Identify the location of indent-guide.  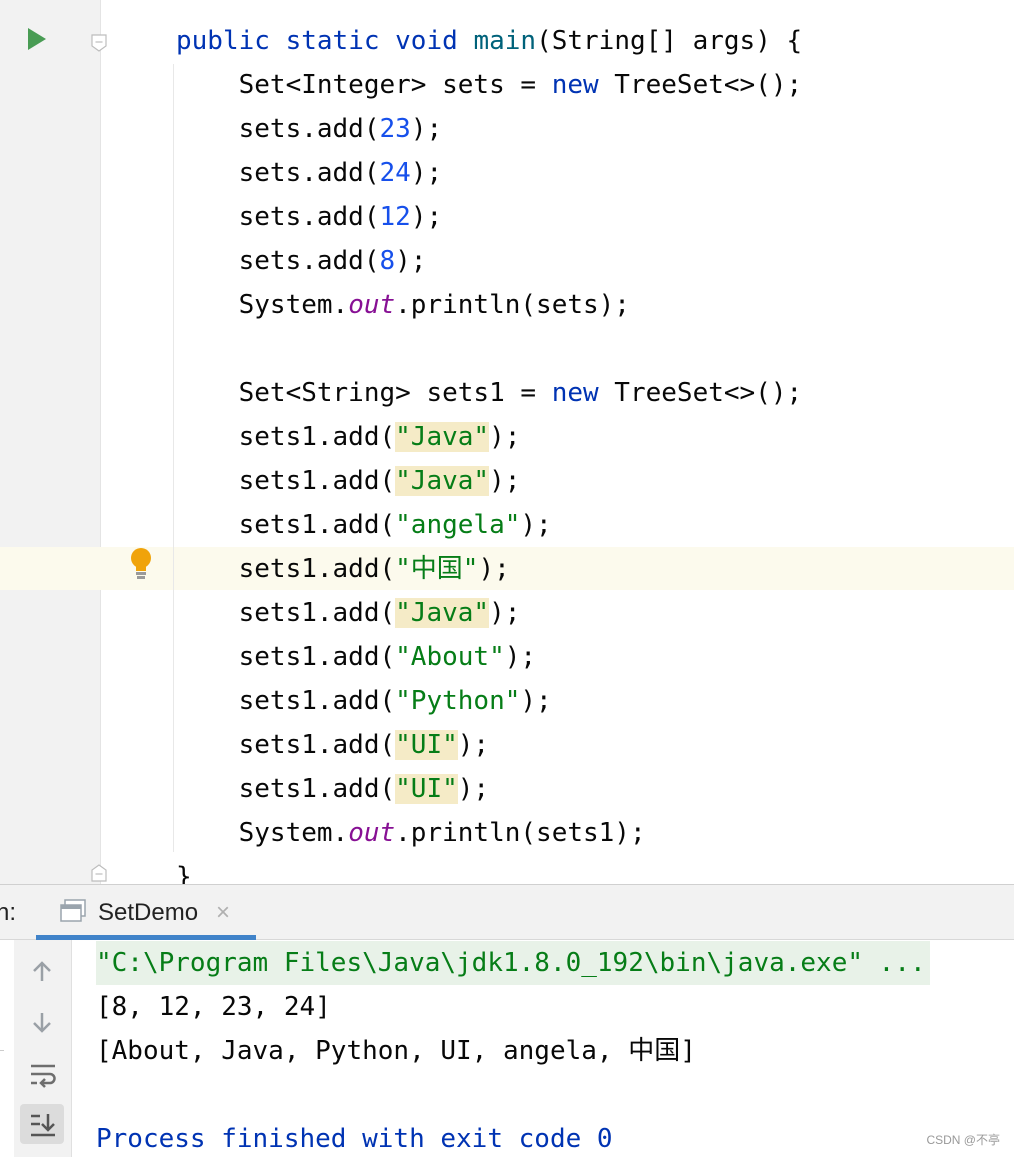
(173, 458).